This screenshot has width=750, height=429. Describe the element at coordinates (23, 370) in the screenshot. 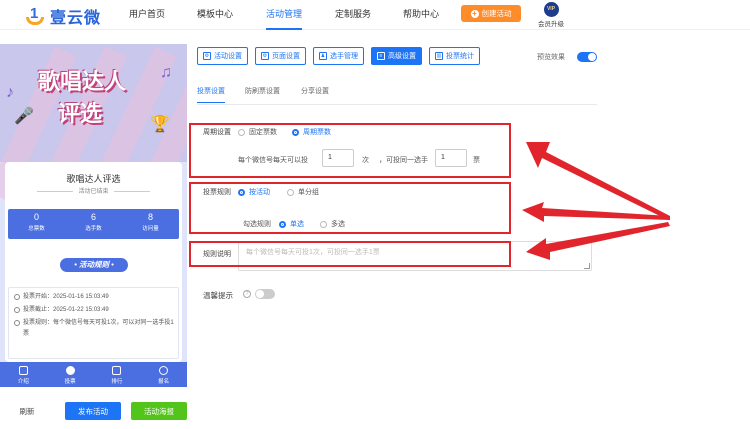

I see `document-icon` at that location.